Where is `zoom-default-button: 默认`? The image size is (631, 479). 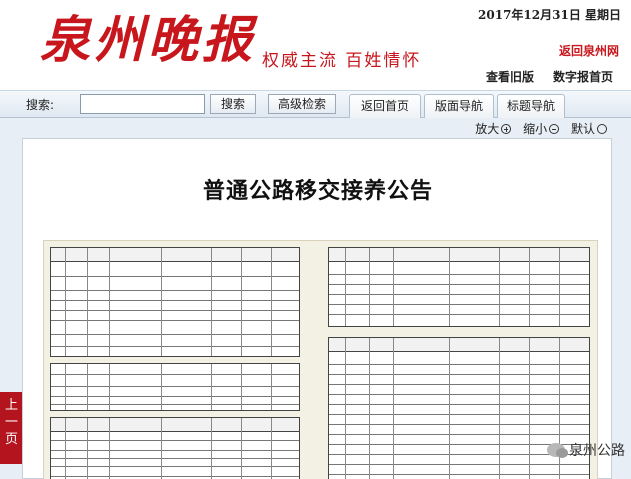 zoom-default-button: 默认 is located at coordinates (587, 129).